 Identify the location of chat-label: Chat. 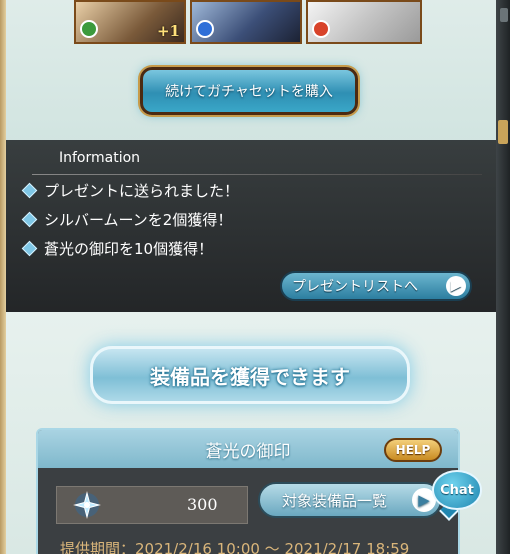
(457, 490).